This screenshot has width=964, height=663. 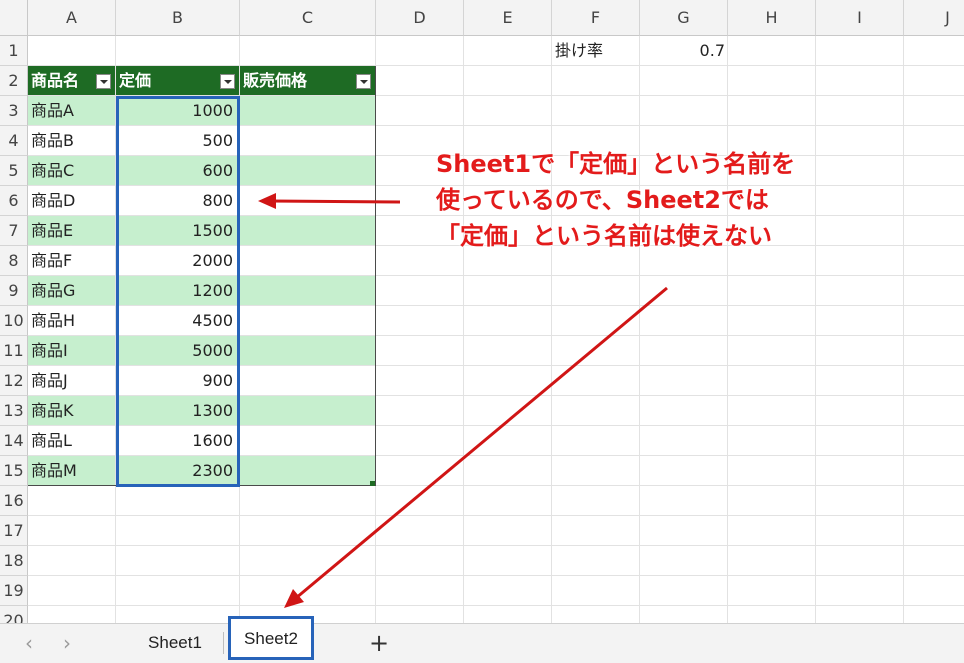 What do you see at coordinates (14, 614) in the screenshot?
I see `row-header-20: 20` at bounding box center [14, 614].